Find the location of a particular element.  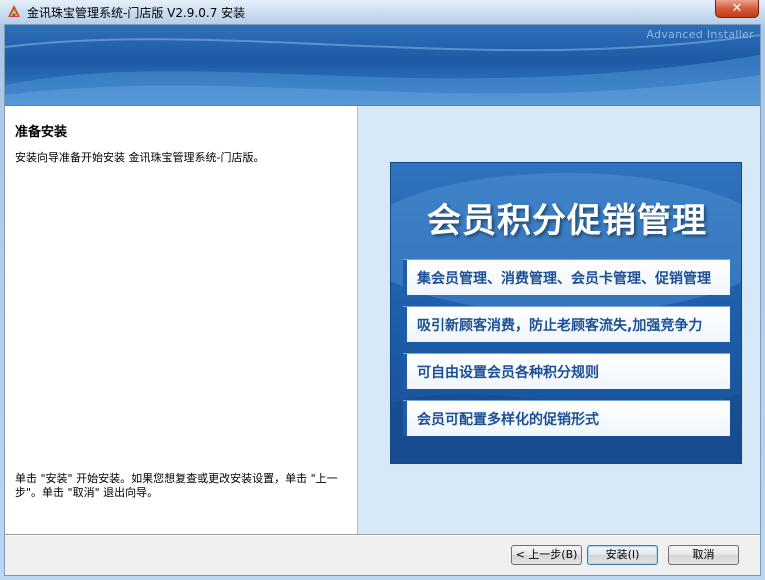

close-button: ✕ is located at coordinates (737, 9).